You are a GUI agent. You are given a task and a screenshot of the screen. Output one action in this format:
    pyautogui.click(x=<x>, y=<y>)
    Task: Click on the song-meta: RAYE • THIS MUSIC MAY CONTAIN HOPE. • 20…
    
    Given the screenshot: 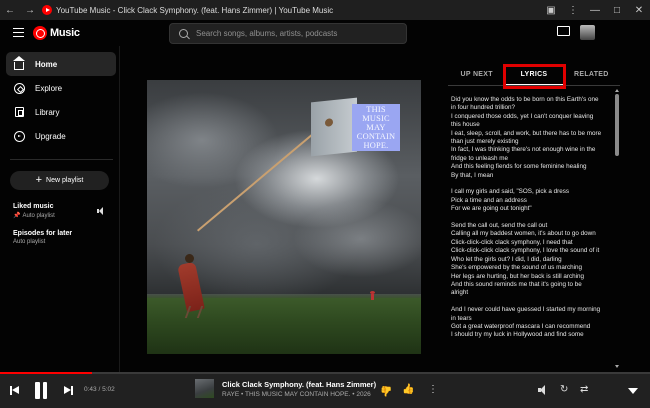 What is the action you would take?
    pyautogui.click(x=296, y=394)
    